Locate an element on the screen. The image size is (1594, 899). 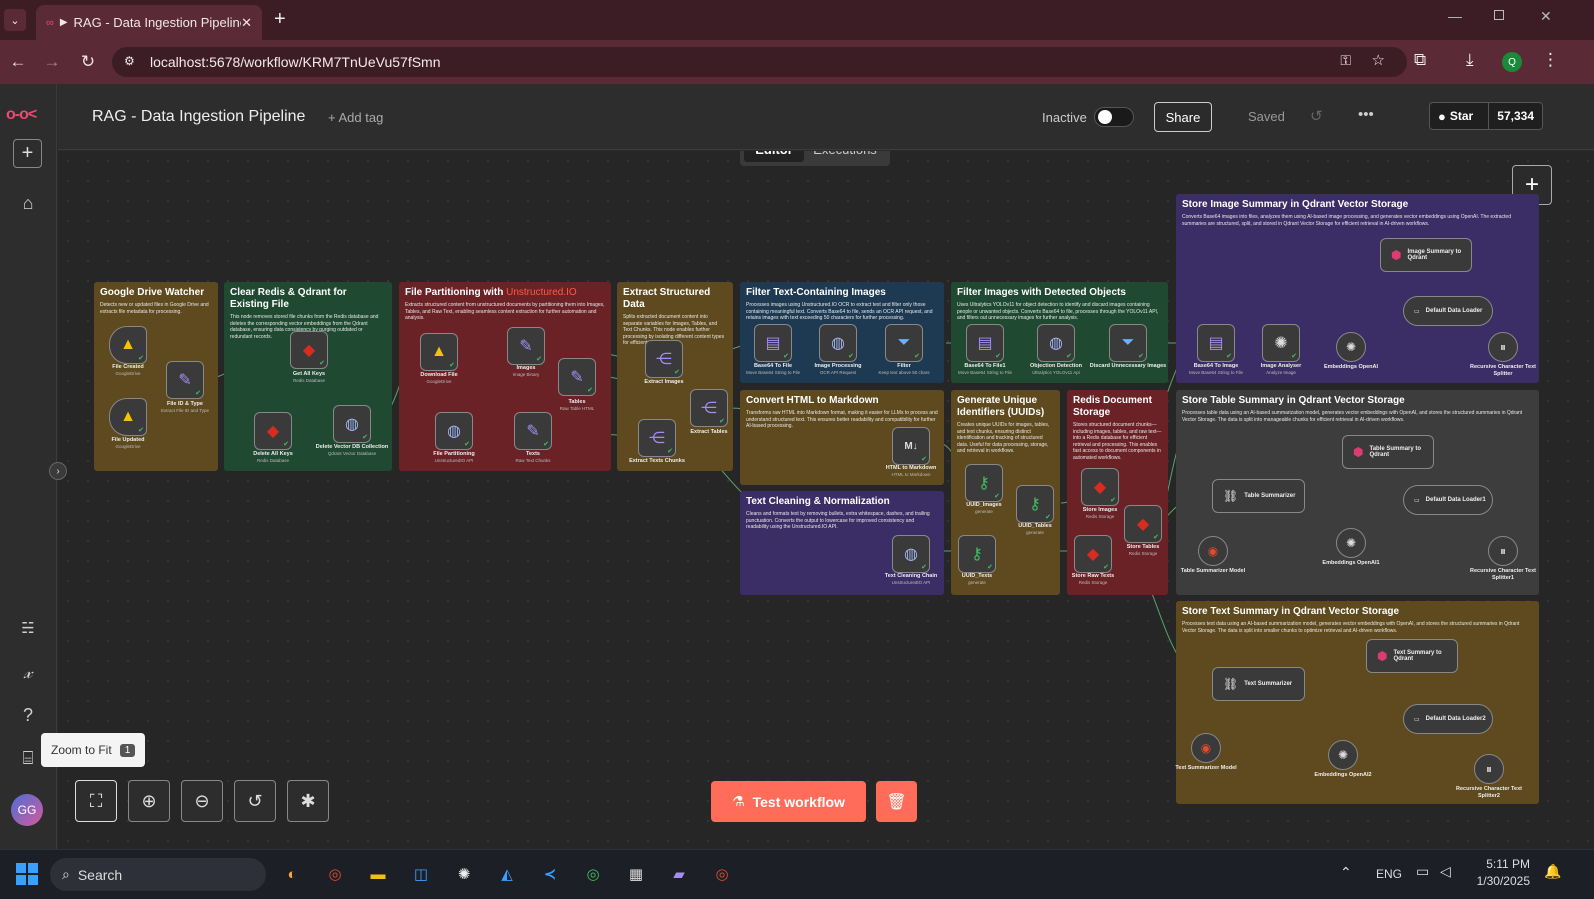
chrome-profile-icon: ◎ is located at coordinates (593, 874).